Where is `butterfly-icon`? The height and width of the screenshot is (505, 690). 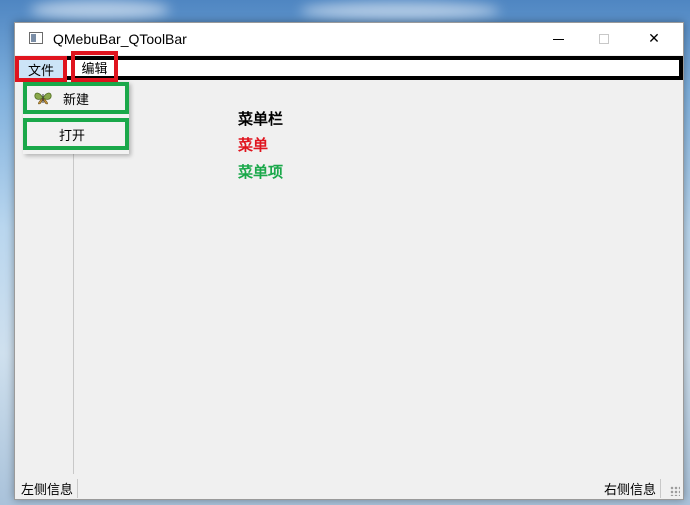
butterfly-icon is located at coordinates (43, 98).